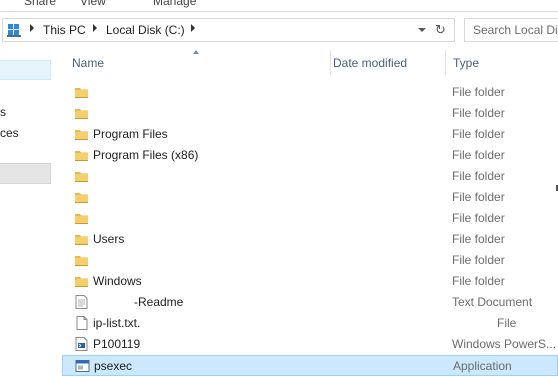  Describe the element at coordinates (25, 173) in the screenshot. I see `nav-hover-item` at that location.